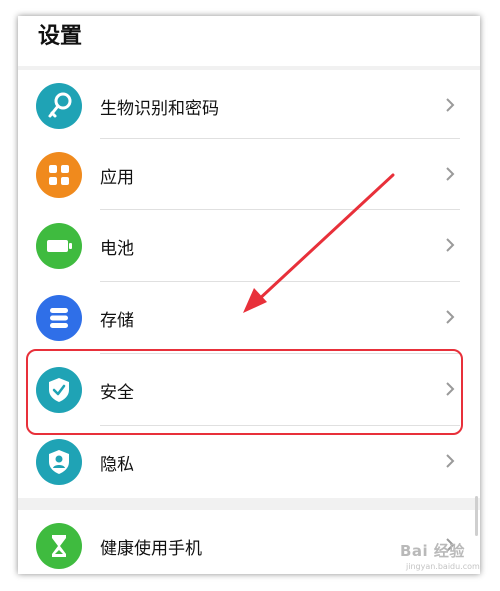  Describe the element at coordinates (159, 109) in the screenshot. I see `settings-item-label: 生物识别和密码` at that location.